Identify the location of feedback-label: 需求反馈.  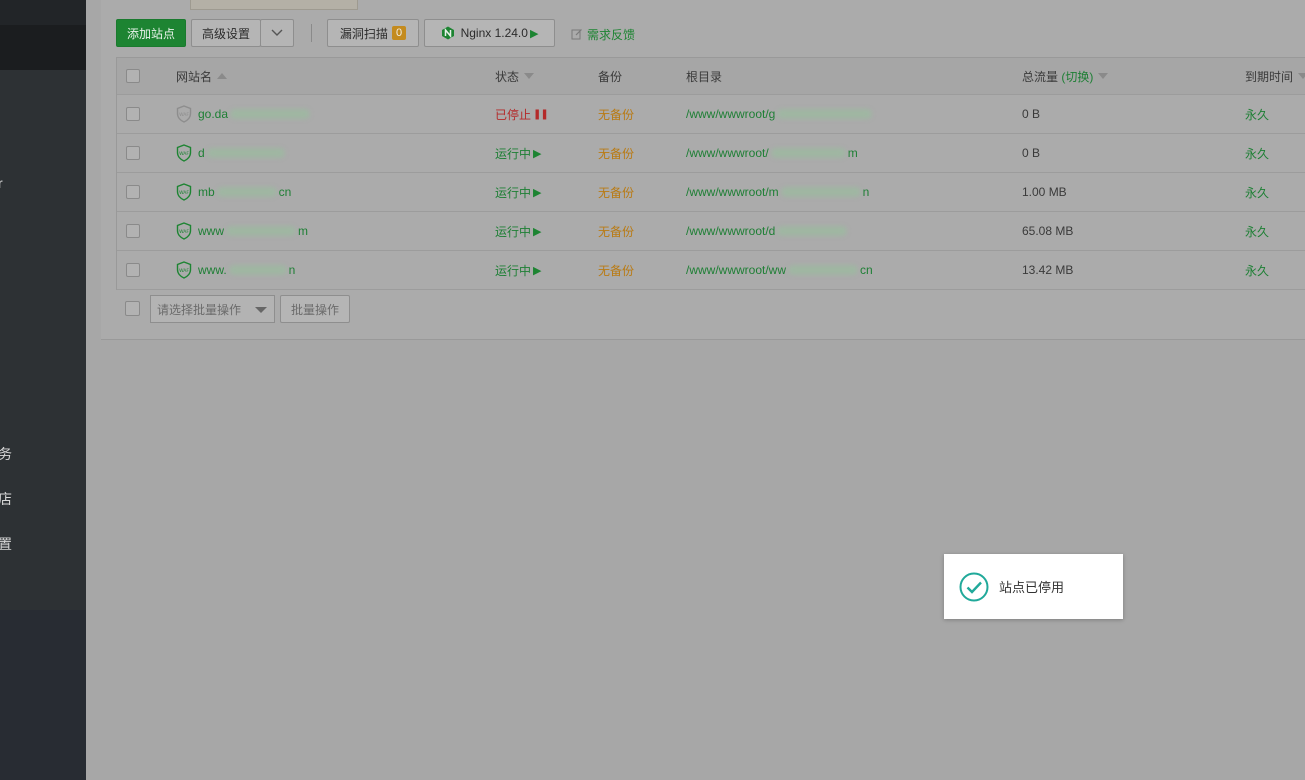
(611, 34).